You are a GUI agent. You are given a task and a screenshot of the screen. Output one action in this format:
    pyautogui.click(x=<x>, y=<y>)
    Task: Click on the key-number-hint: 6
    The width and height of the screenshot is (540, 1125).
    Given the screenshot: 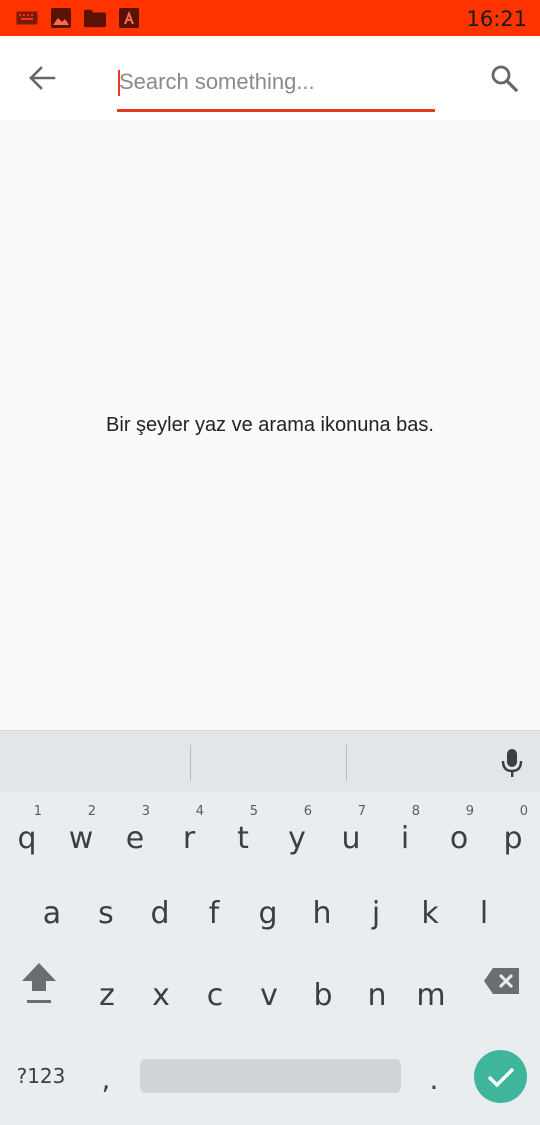 What is the action you would take?
    pyautogui.click(x=307, y=811)
    